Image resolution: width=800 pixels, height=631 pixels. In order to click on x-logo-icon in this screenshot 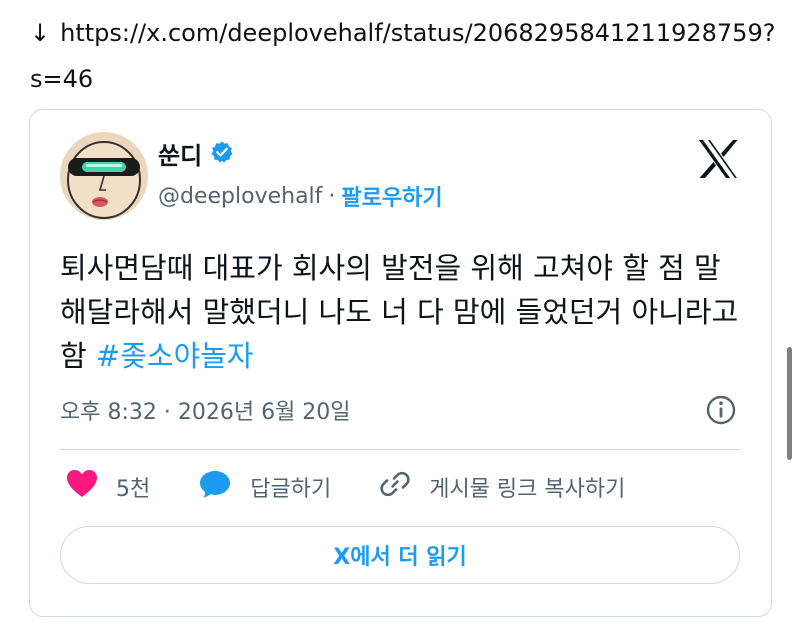, I will do `click(718, 159)`.